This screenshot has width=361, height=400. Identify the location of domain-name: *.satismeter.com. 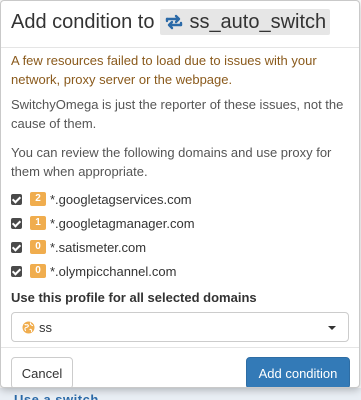
(98, 247).